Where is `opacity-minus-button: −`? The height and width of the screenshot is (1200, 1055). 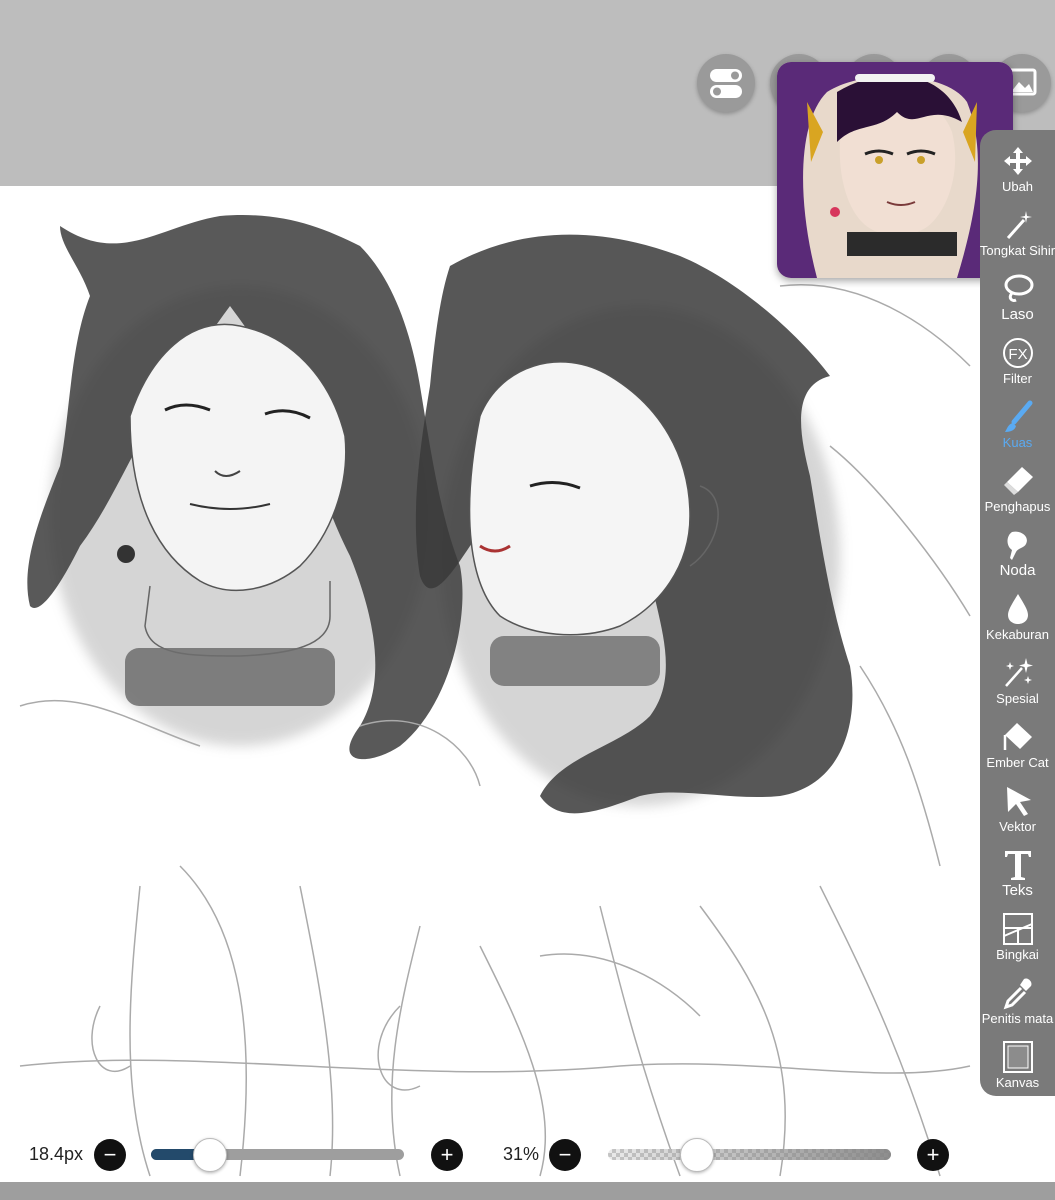
opacity-minus-button: − is located at coordinates (565, 1155).